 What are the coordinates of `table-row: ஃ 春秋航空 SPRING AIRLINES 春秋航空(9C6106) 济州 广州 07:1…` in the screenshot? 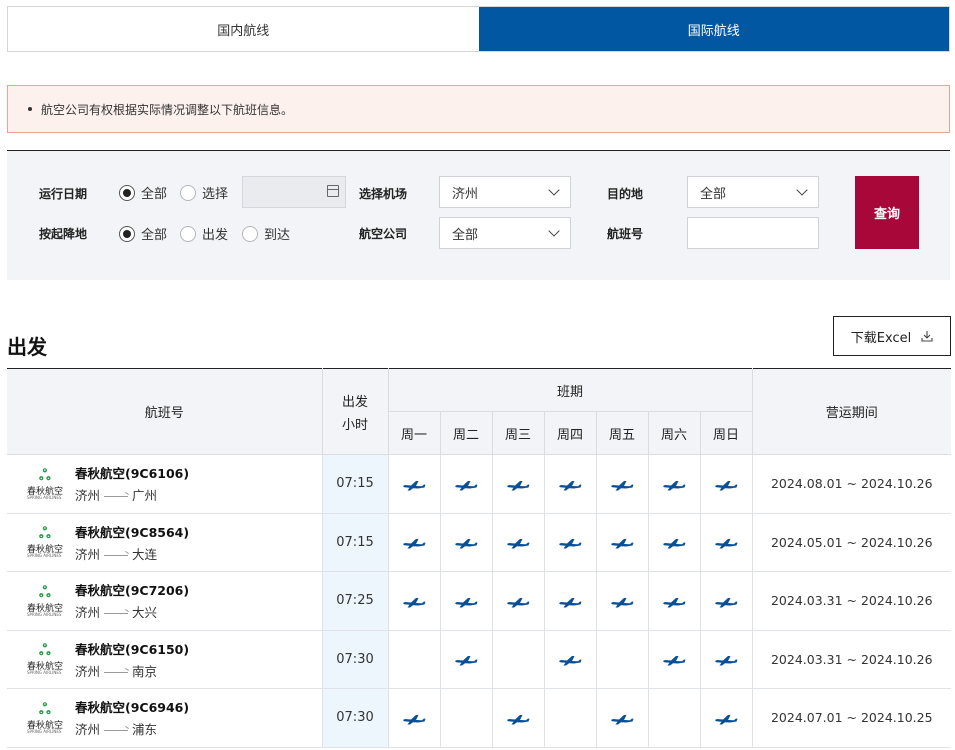 It's located at (479, 484).